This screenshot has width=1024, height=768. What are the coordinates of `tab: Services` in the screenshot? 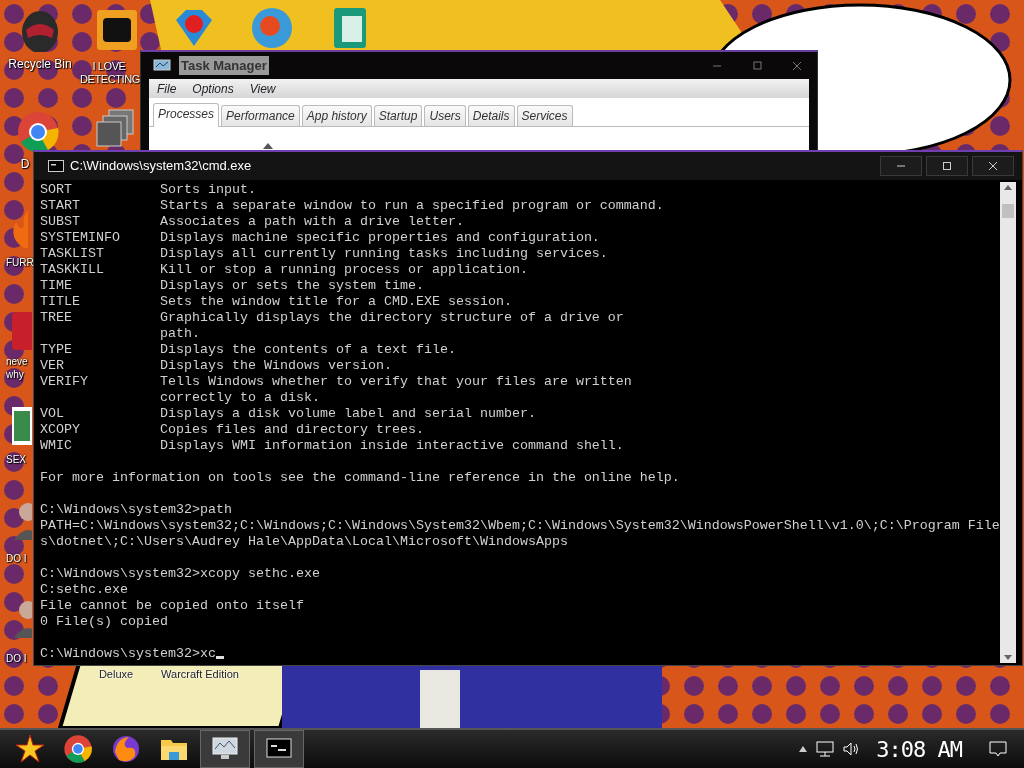 It's located at (544, 115).